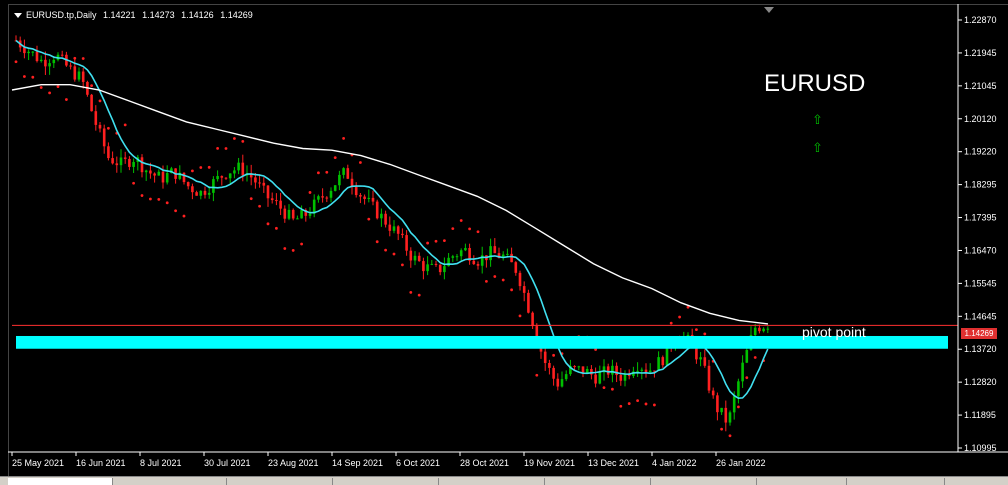 Image resolution: width=1008 pixels, height=485 pixels. I want to click on open-value: 1.14221, so click(119, 15).